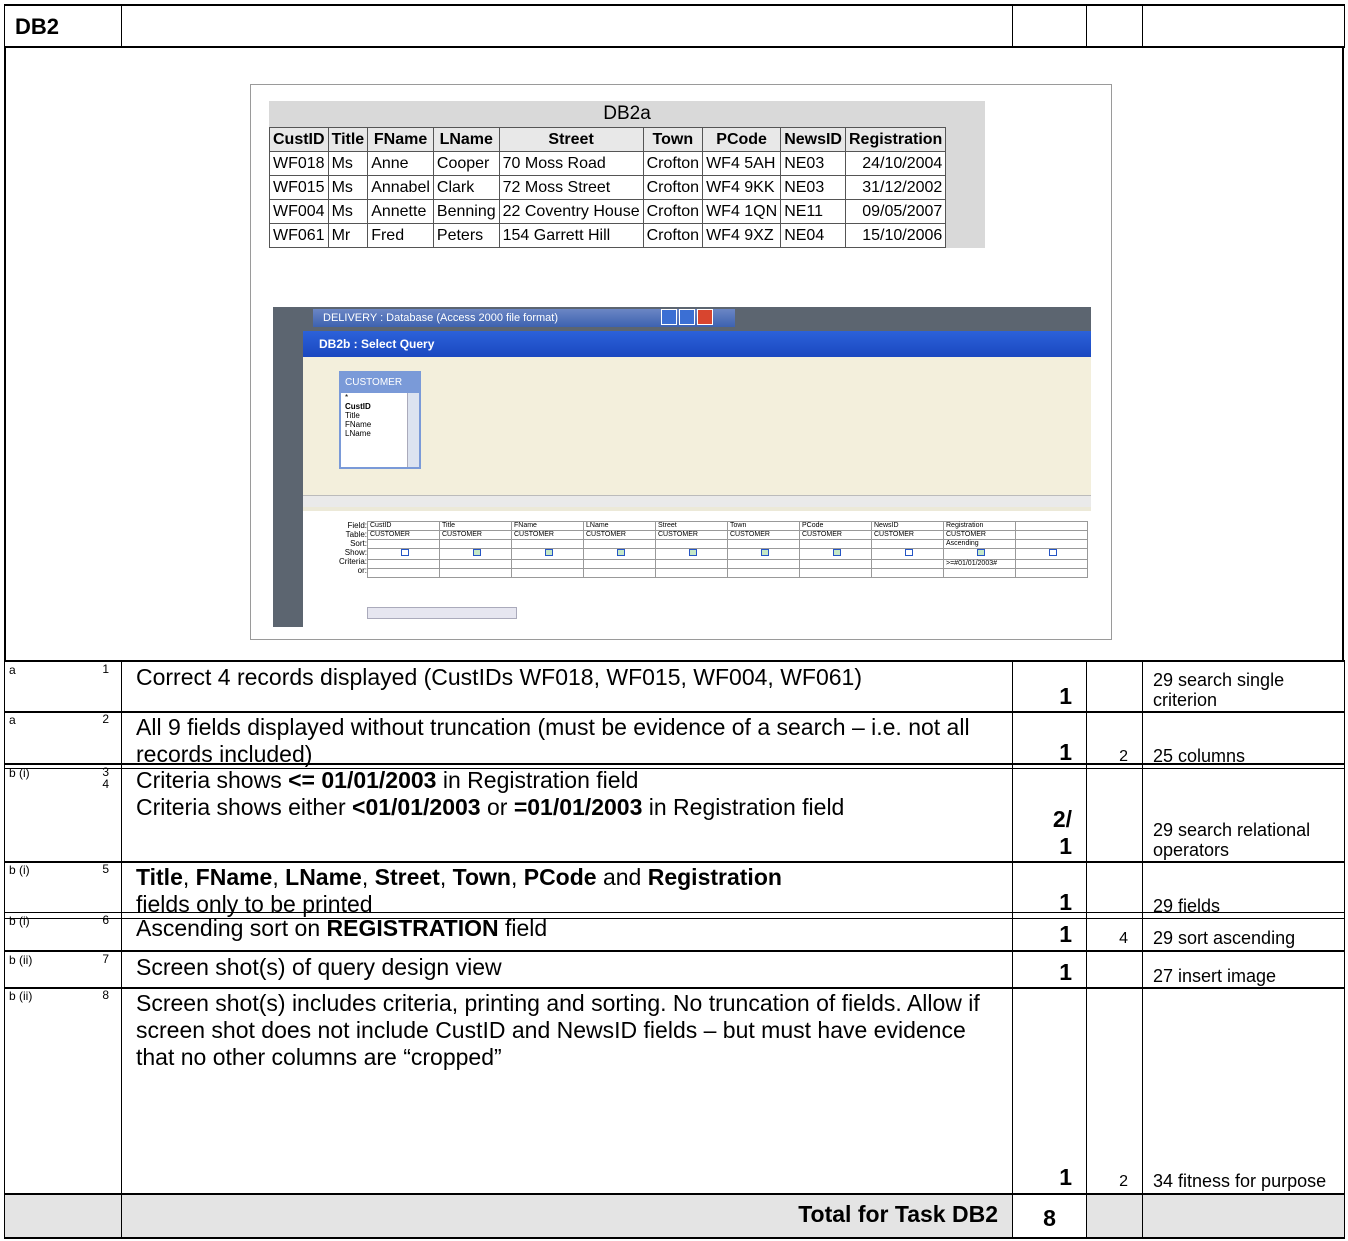 This screenshot has height=1241, width=1348. I want to click on question-ref: b (i) 6, so click(63, 931).